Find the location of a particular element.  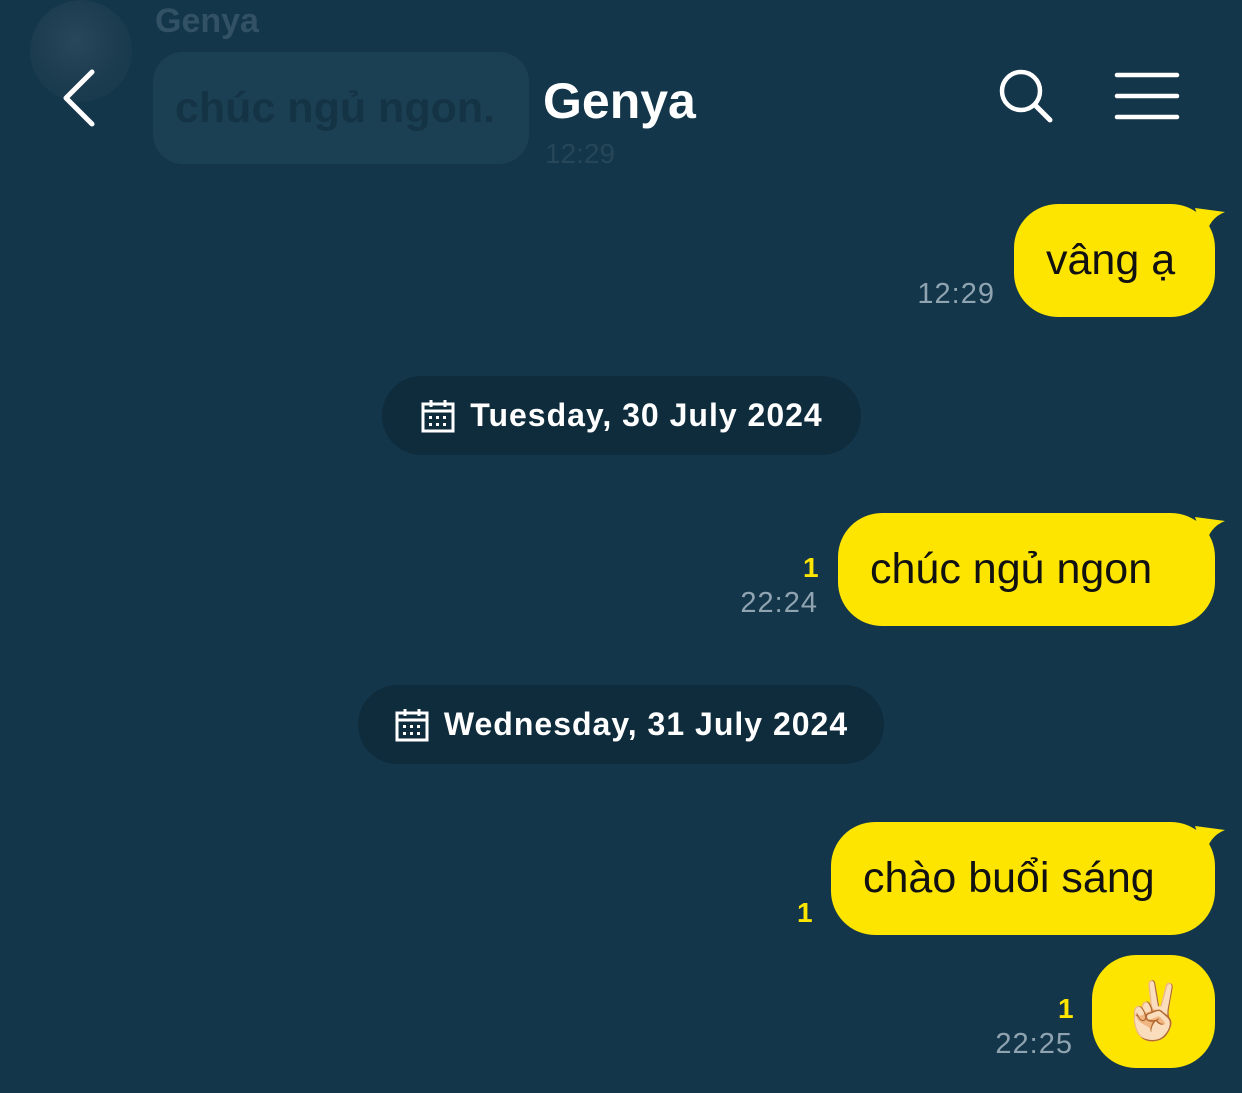

victory-hand-emoji: ✌🏻 is located at coordinates (1153, 1011).